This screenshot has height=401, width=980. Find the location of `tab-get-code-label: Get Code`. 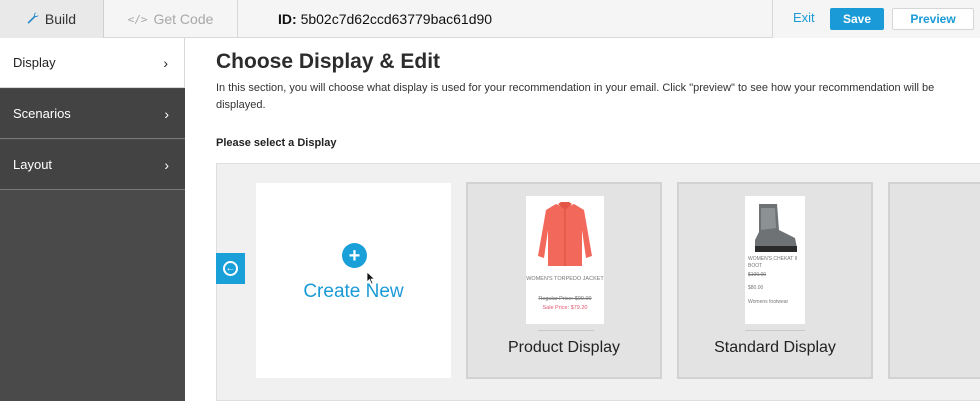

tab-get-code-label: Get Code is located at coordinates (183, 19).